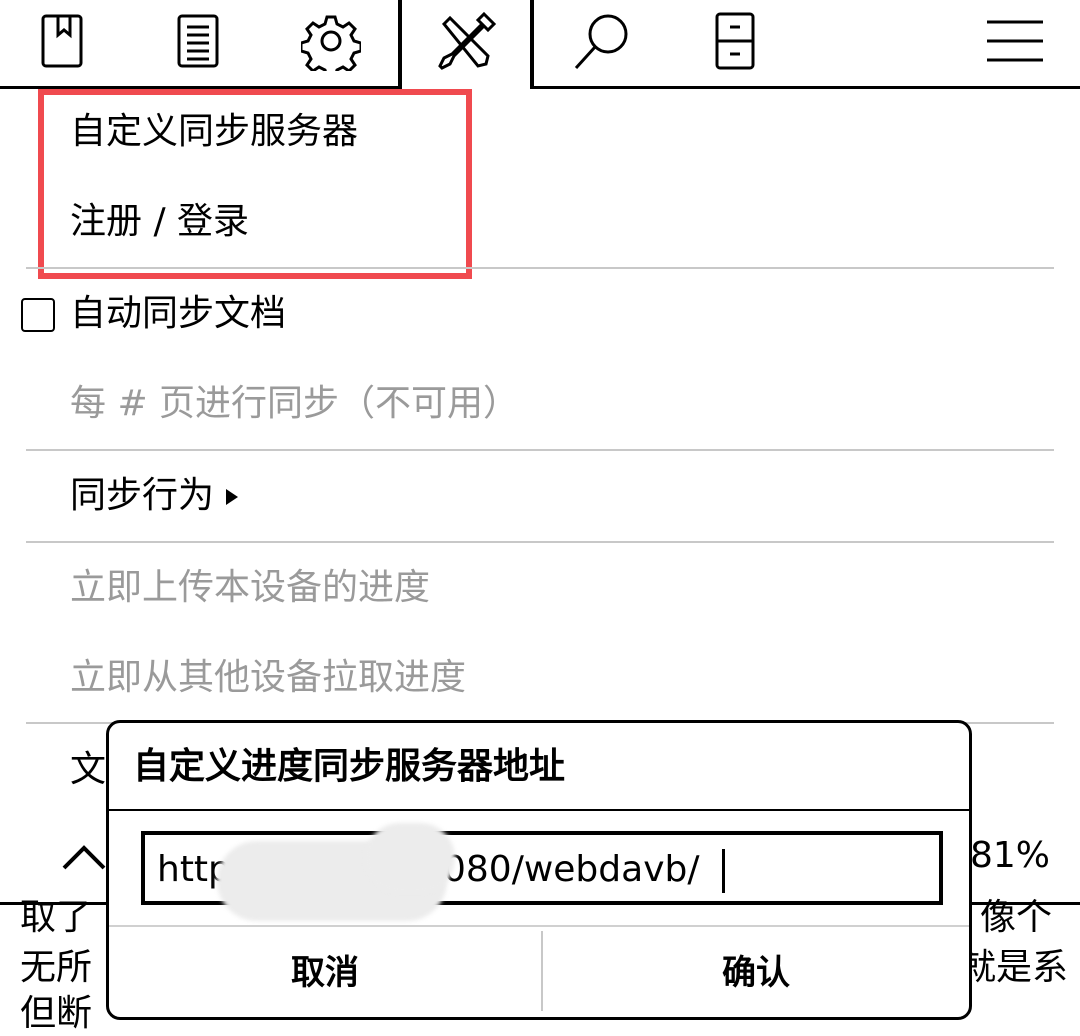 The height and width of the screenshot is (1036, 1080). Describe the element at coordinates (735, 41) in the screenshot. I see `filing-cabinet-icon` at that location.